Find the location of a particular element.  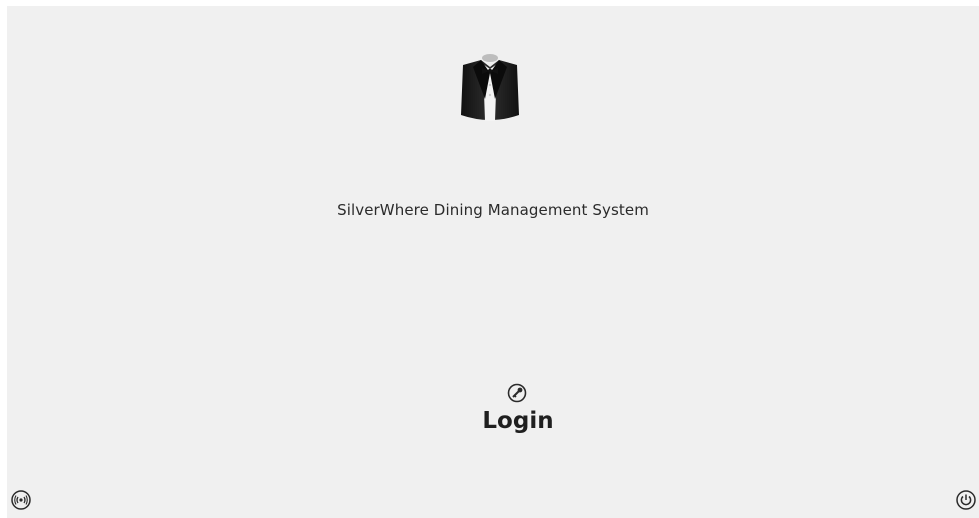

login-button: Login is located at coordinates (518, 411).